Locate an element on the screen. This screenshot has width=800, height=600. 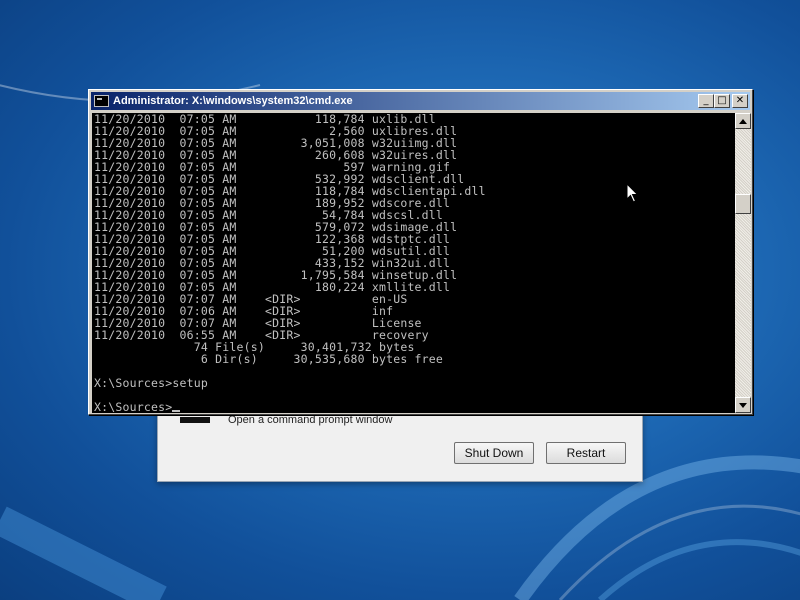
scroll-up-arrow-icon is located at coordinates (743, 121).